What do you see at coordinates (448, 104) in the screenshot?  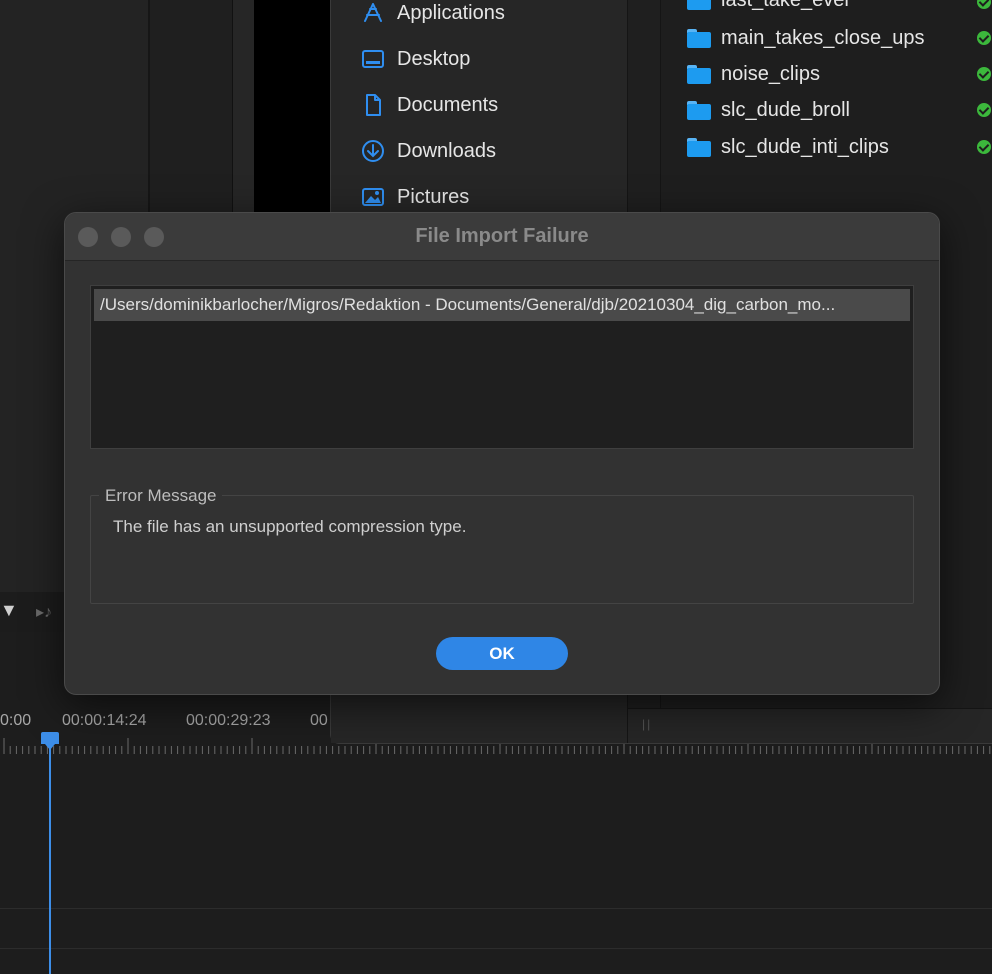 I see `sidebar-item-label: Documents` at bounding box center [448, 104].